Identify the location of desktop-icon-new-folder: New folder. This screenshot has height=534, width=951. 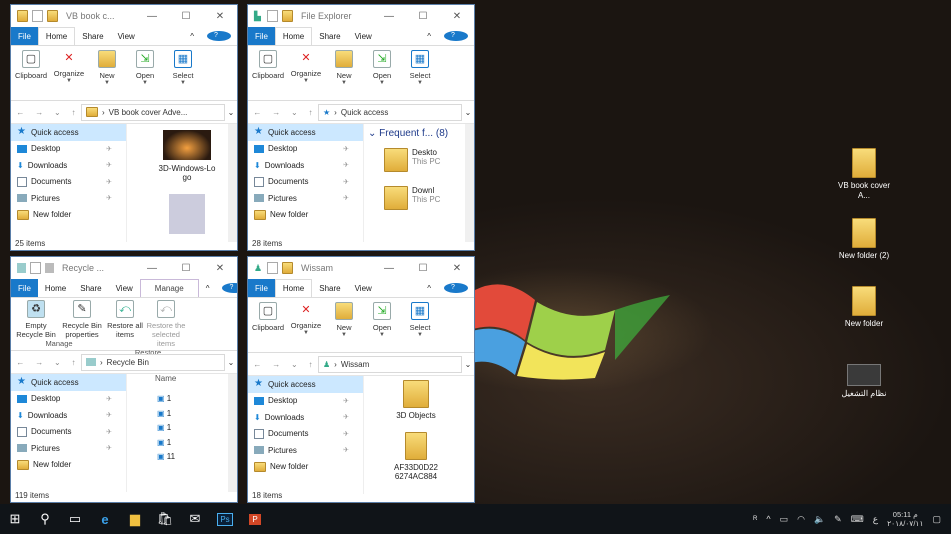
(864, 307).